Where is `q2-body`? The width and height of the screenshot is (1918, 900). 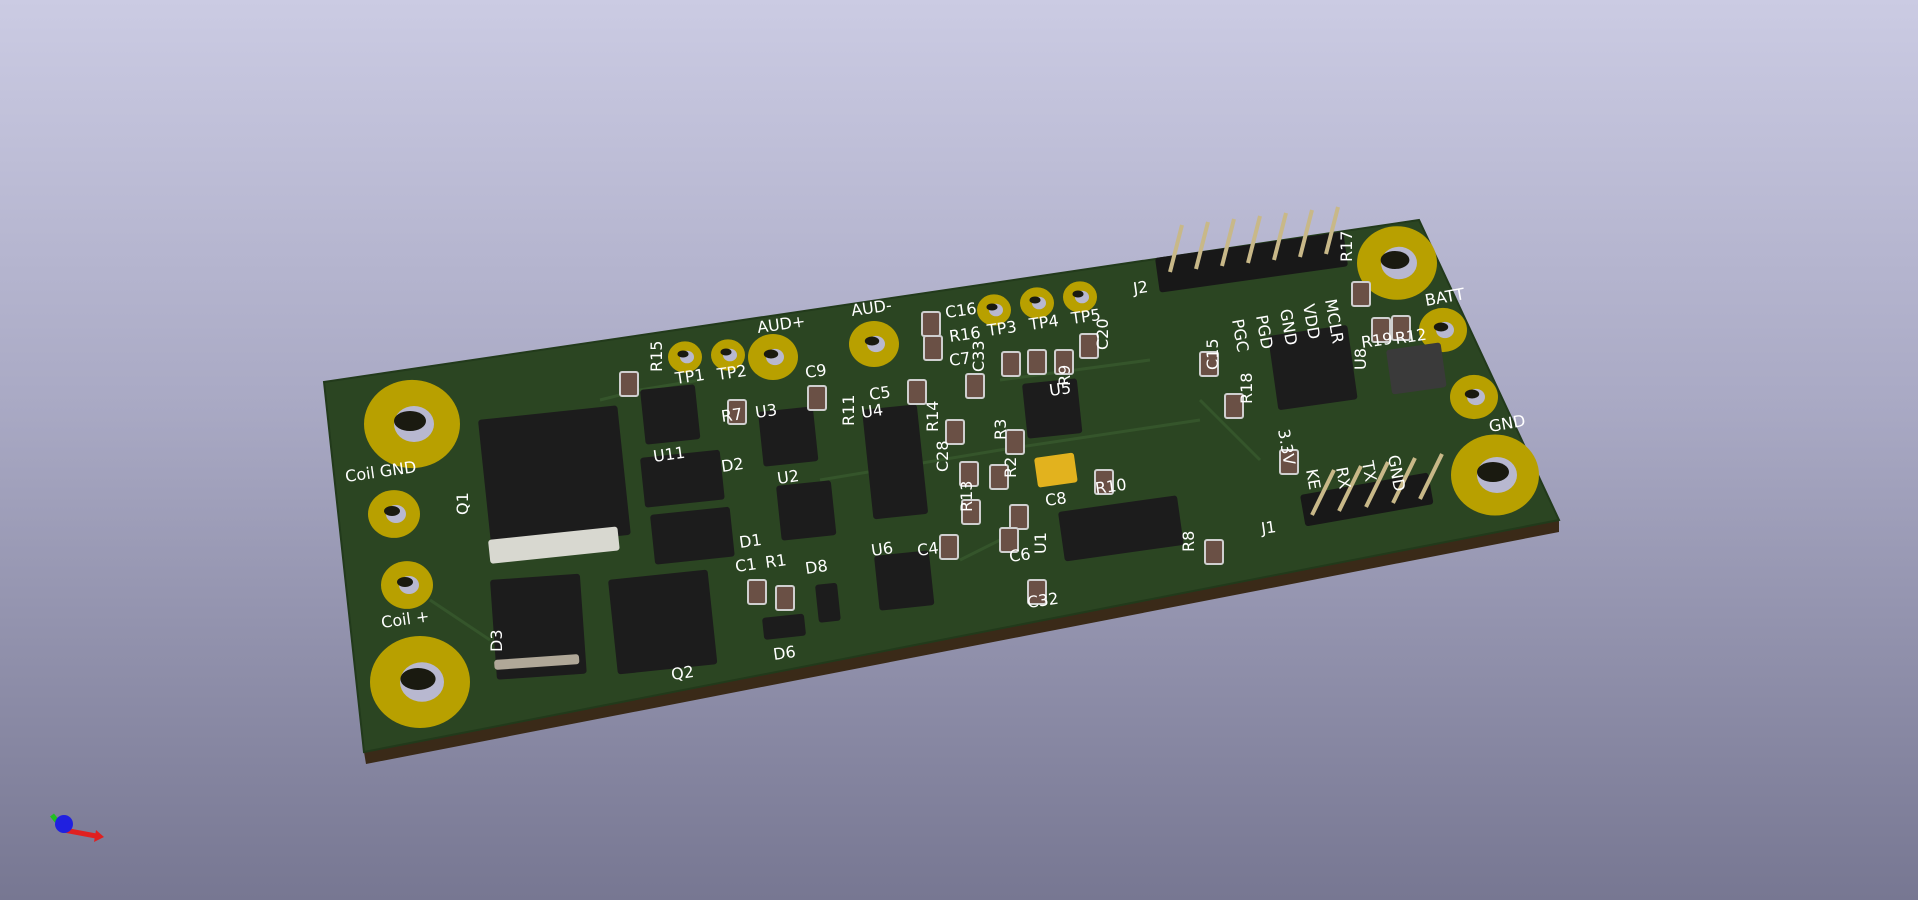 q2-body is located at coordinates (663, 622).